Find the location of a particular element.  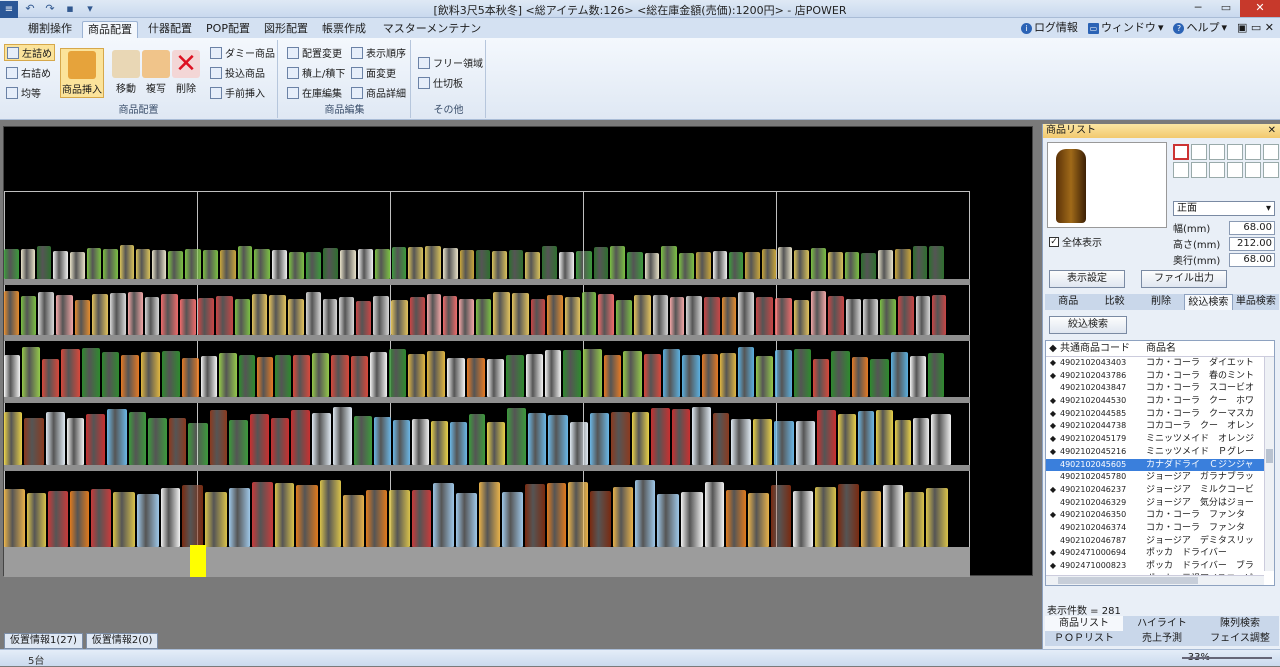

free-area-button: フリー領域 is located at coordinates (450, 62).